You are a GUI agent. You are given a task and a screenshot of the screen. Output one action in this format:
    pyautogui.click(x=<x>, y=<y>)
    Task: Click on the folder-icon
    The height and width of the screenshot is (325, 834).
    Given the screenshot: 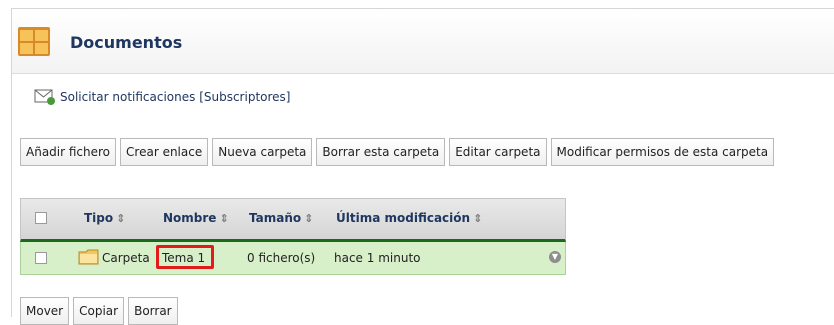 What is the action you would take?
    pyautogui.click(x=88, y=257)
    